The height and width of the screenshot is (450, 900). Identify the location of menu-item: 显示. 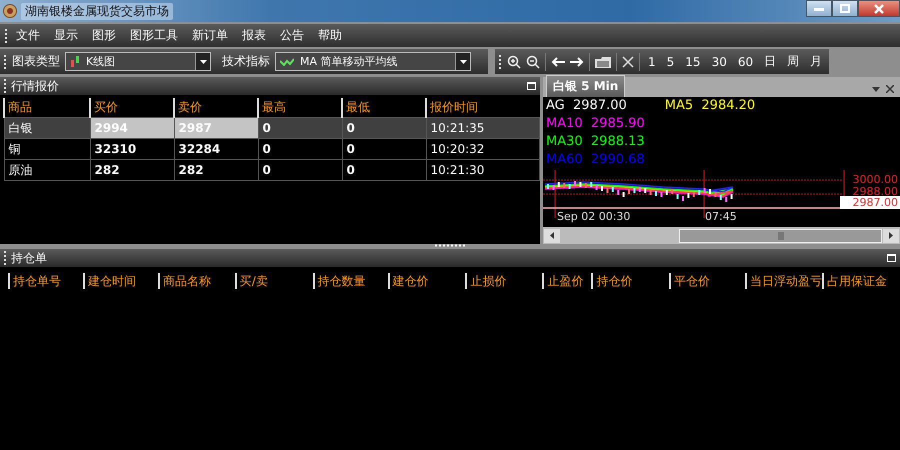
(66, 35).